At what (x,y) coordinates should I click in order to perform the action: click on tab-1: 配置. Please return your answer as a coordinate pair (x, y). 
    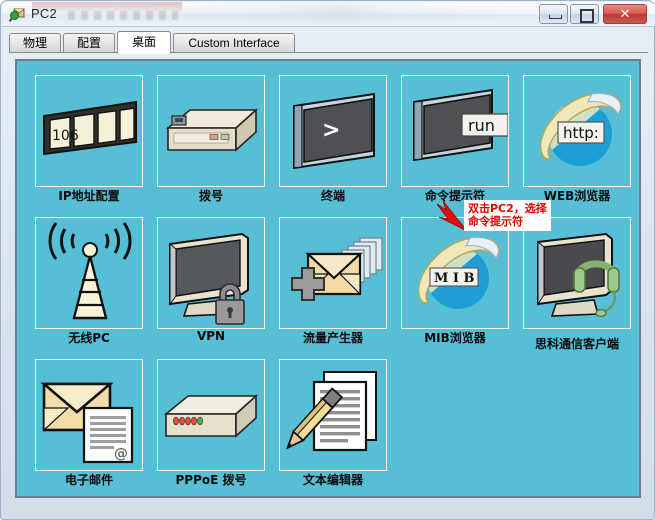
    Looking at the image, I should click on (89, 43).